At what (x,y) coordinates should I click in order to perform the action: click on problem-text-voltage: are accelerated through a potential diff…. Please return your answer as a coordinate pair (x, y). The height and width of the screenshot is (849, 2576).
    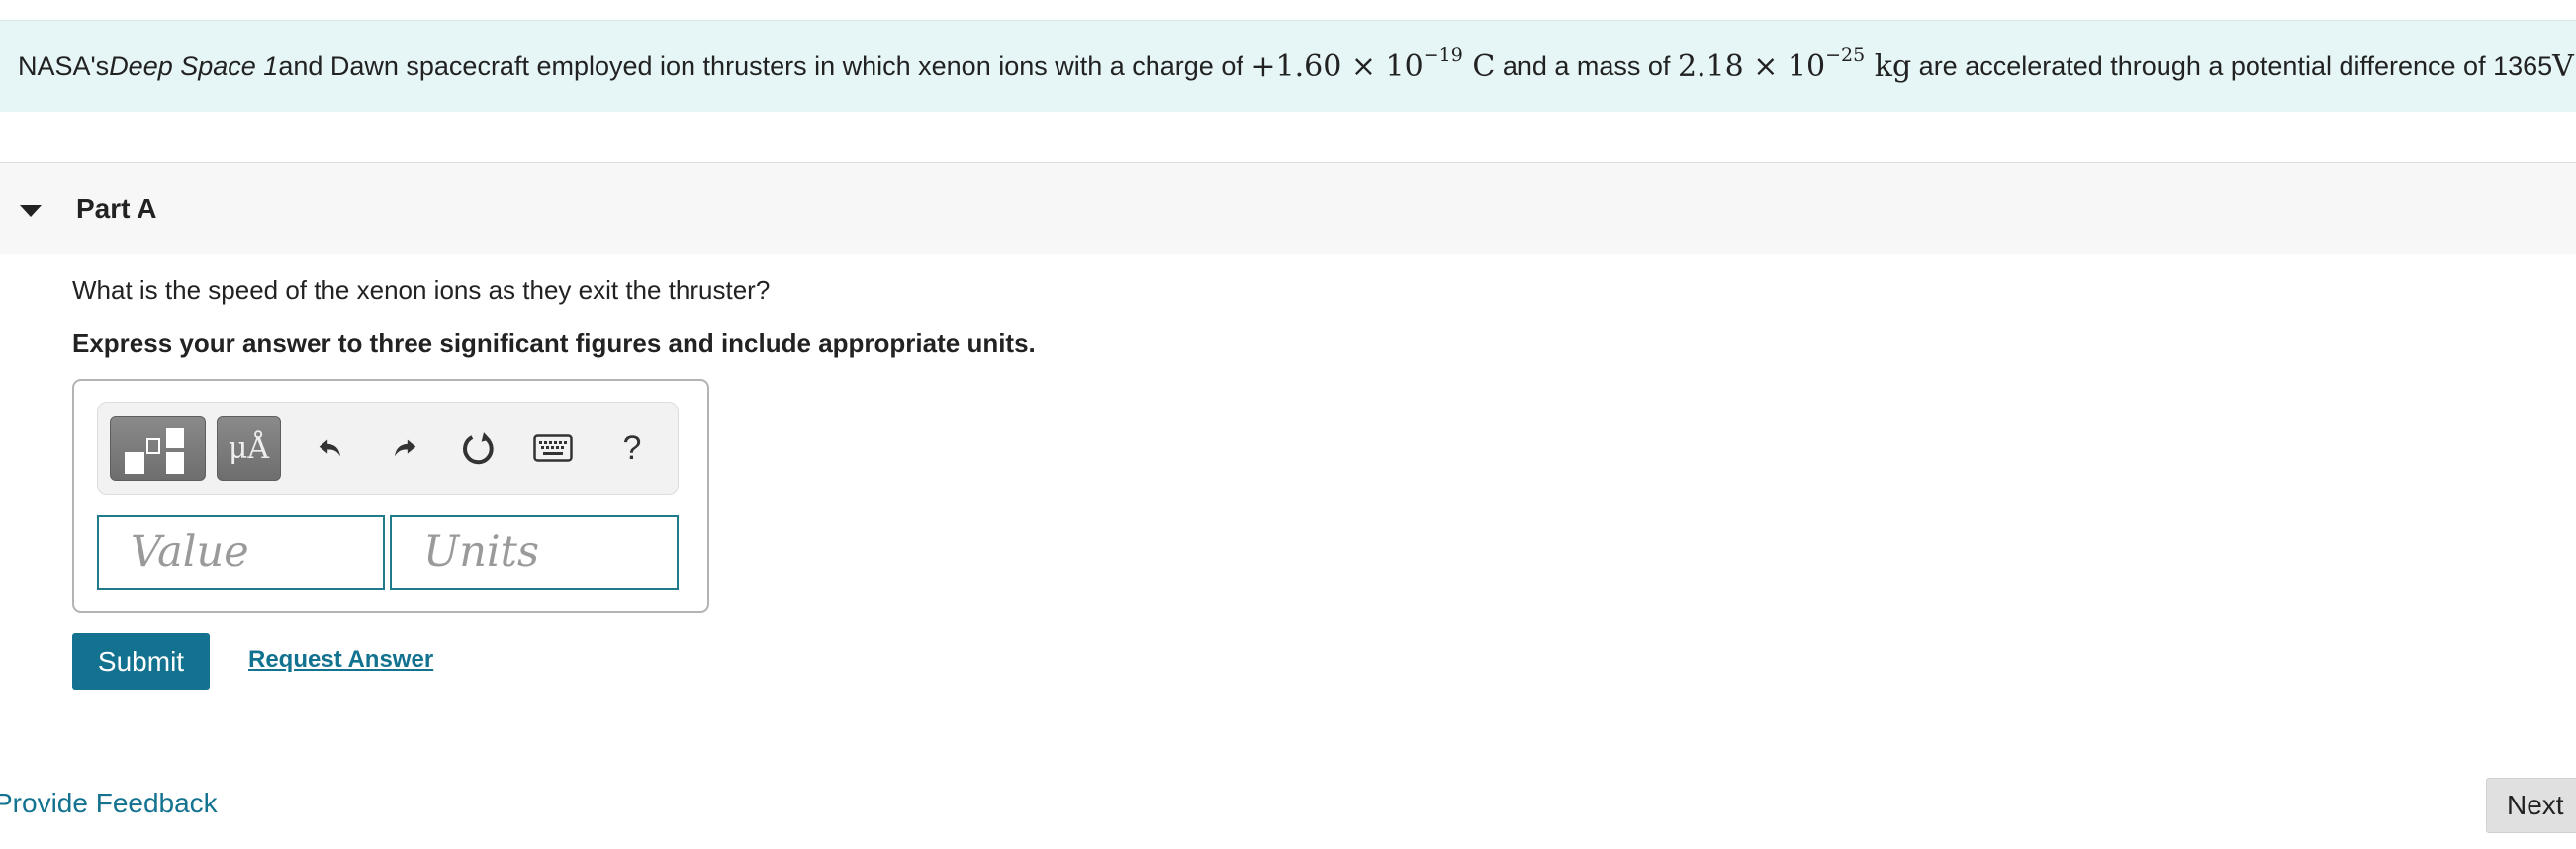
    Looking at the image, I should click on (2236, 65).